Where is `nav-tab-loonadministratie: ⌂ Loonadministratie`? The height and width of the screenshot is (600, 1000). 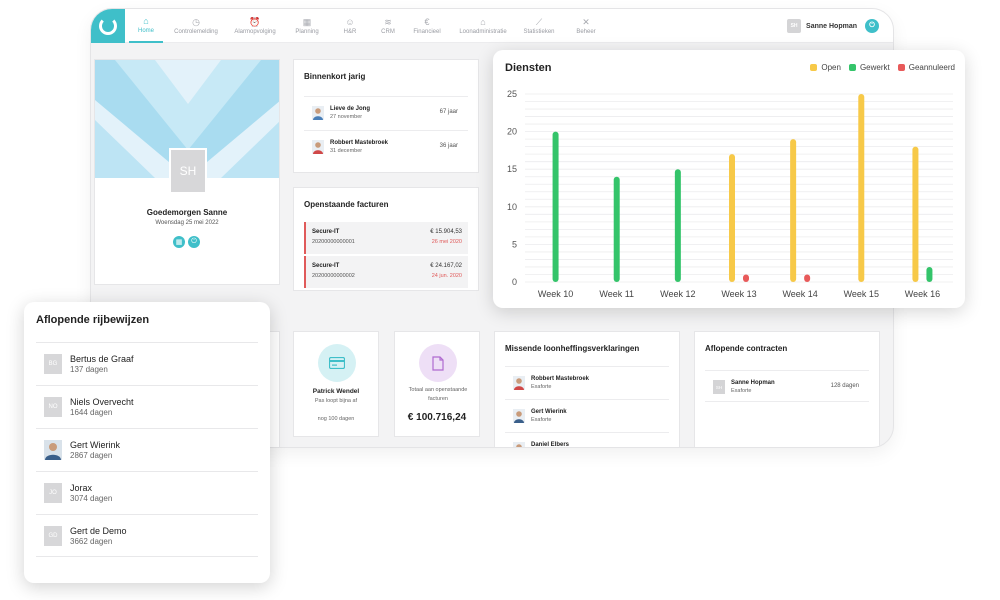 nav-tab-loonadministratie: ⌂ Loonadministratie is located at coordinates (483, 26).